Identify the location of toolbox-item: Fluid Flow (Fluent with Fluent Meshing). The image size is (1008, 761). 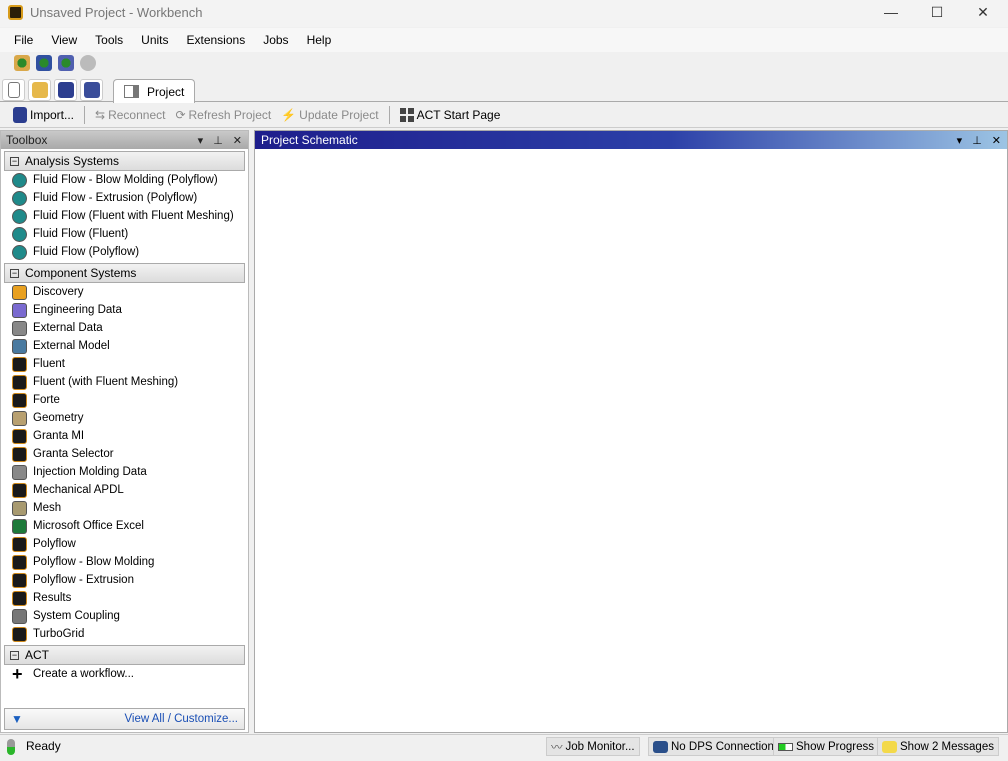
(124, 216).